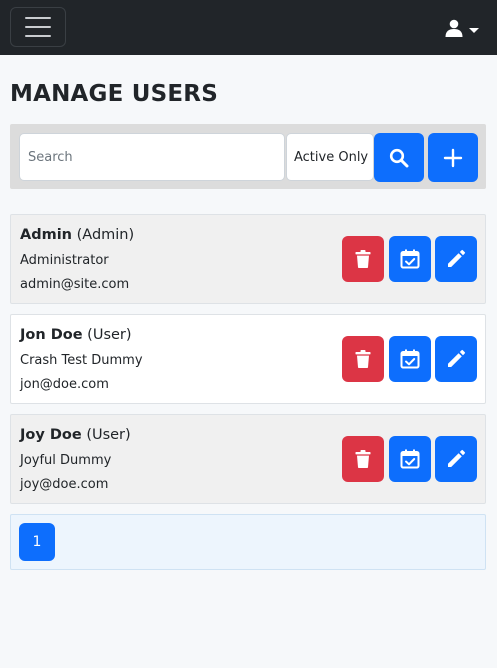  I want to click on search-toolbar: Active Only, so click(248, 156).